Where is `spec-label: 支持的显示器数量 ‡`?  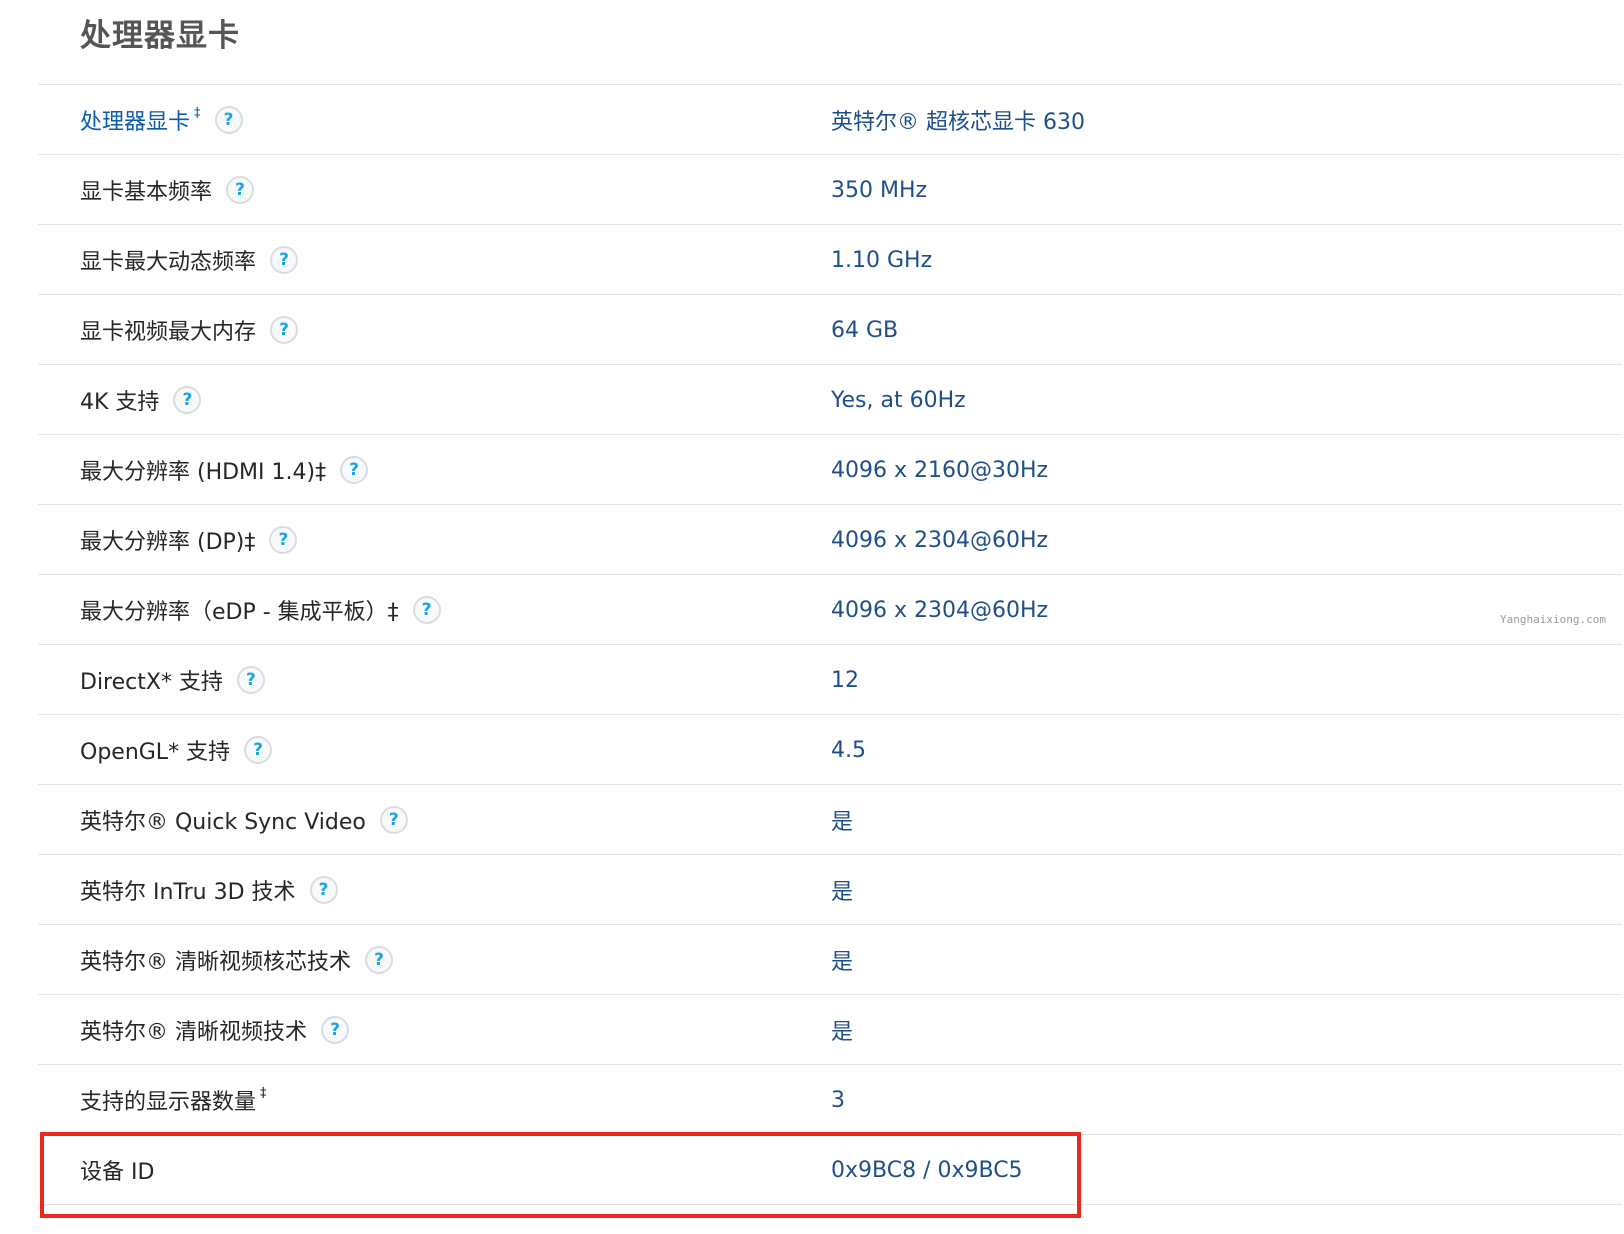 spec-label: 支持的显示器数量 ‡ is located at coordinates (173, 1100).